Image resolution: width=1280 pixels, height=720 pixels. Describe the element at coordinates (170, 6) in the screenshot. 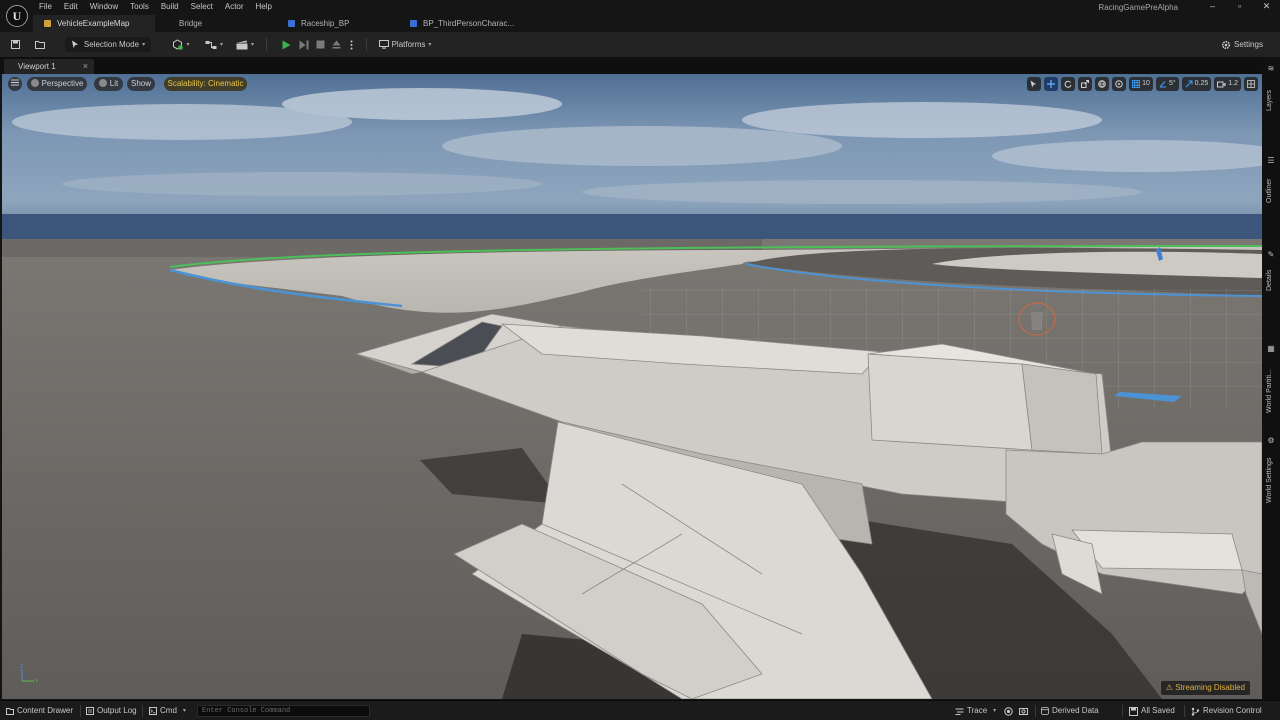

I see `menu-build: Build` at that location.